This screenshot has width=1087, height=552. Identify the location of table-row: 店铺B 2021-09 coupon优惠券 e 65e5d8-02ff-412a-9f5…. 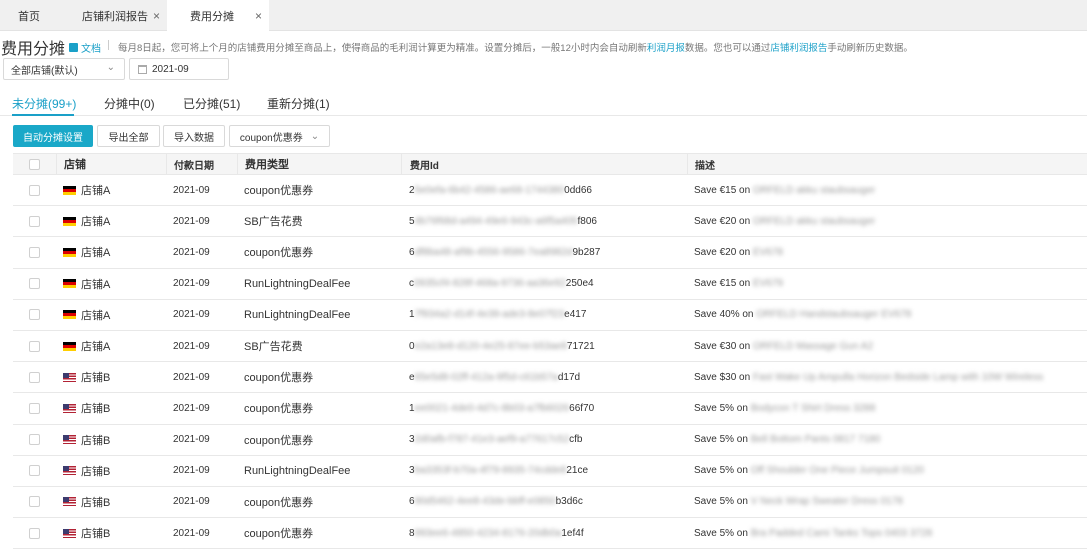
(550, 378).